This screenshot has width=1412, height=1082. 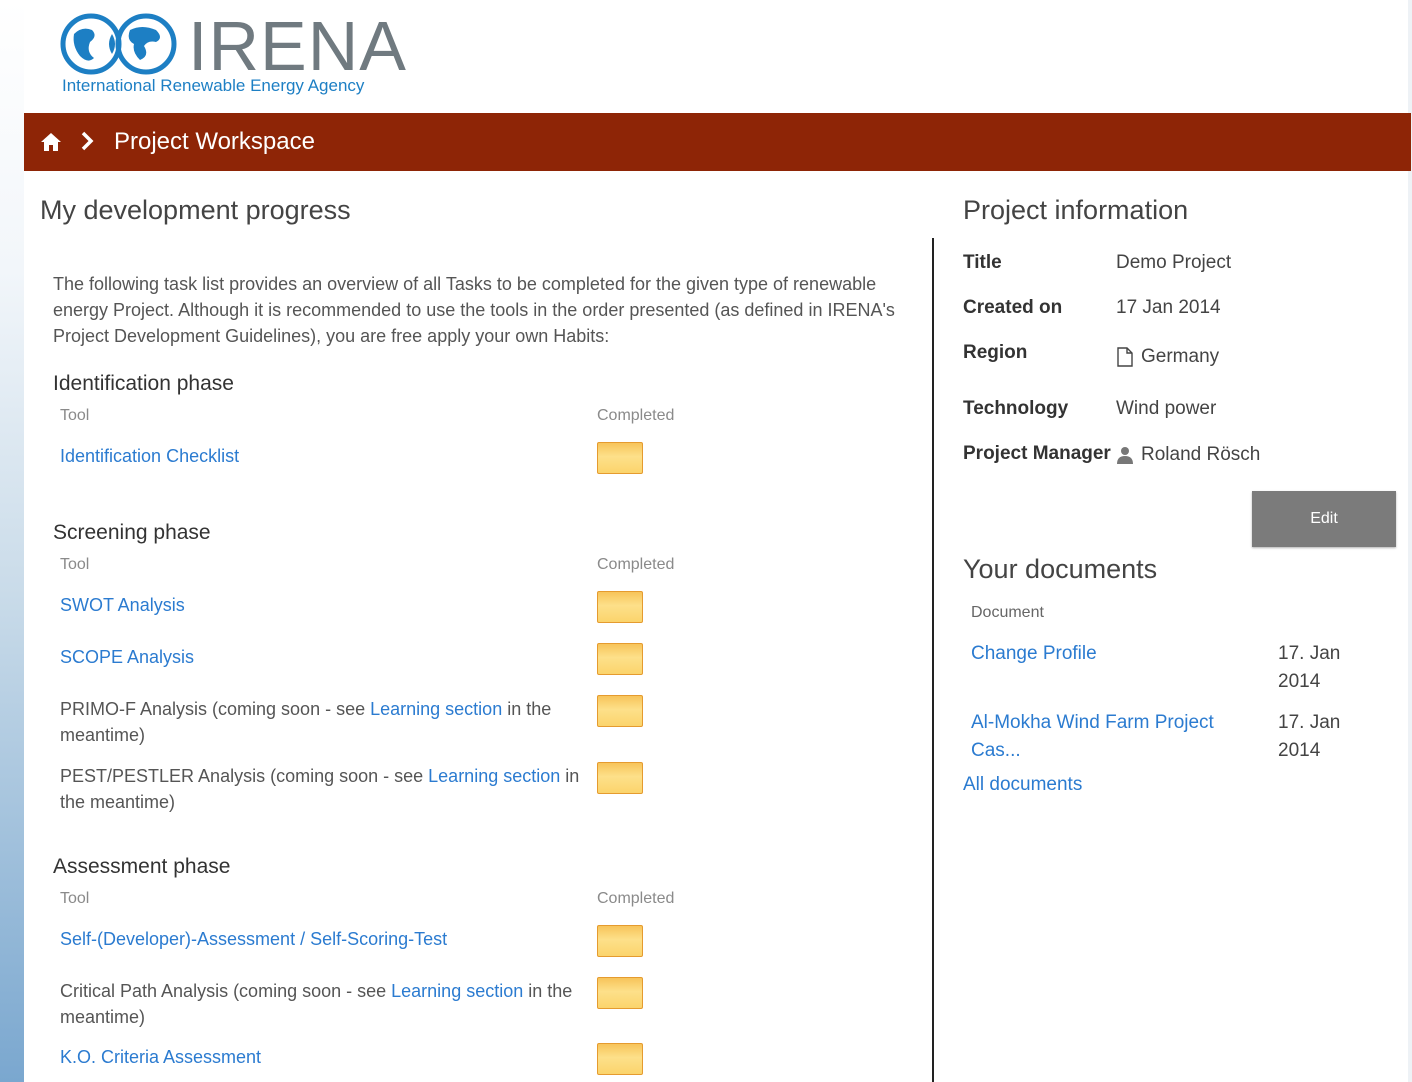 What do you see at coordinates (213, 85) in the screenshot?
I see `logo-subtitle: International Renewable Energy Agency` at bounding box center [213, 85].